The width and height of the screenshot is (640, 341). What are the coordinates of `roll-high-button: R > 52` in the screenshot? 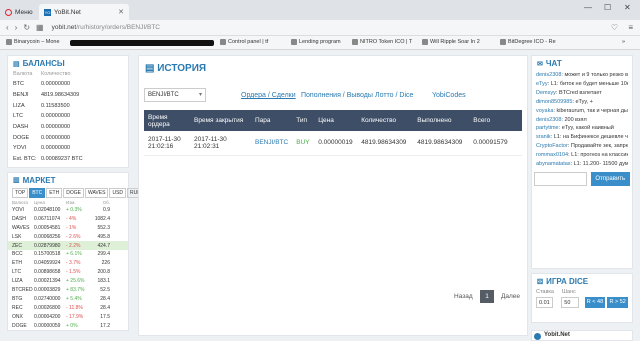 It's located at (617, 302).